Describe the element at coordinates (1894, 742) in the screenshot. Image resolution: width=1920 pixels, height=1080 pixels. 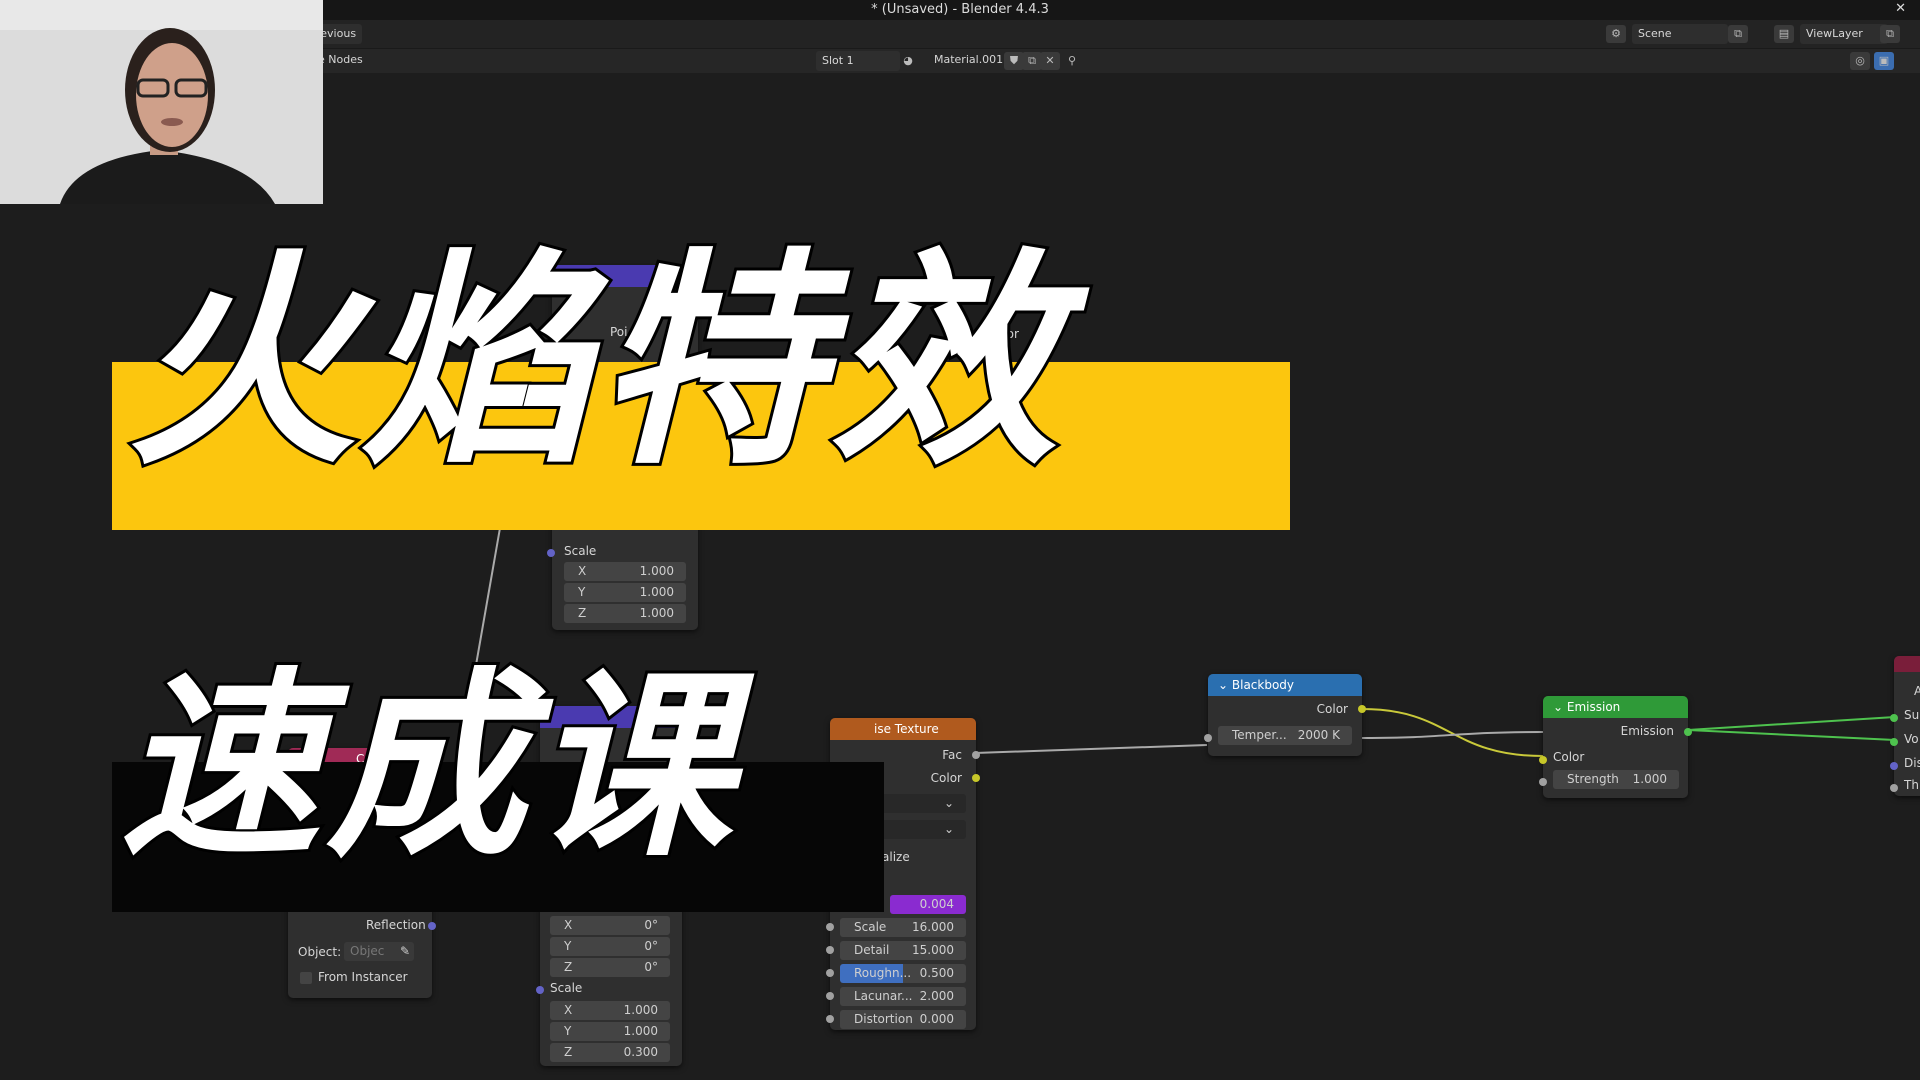
I see `volume-socket` at that location.